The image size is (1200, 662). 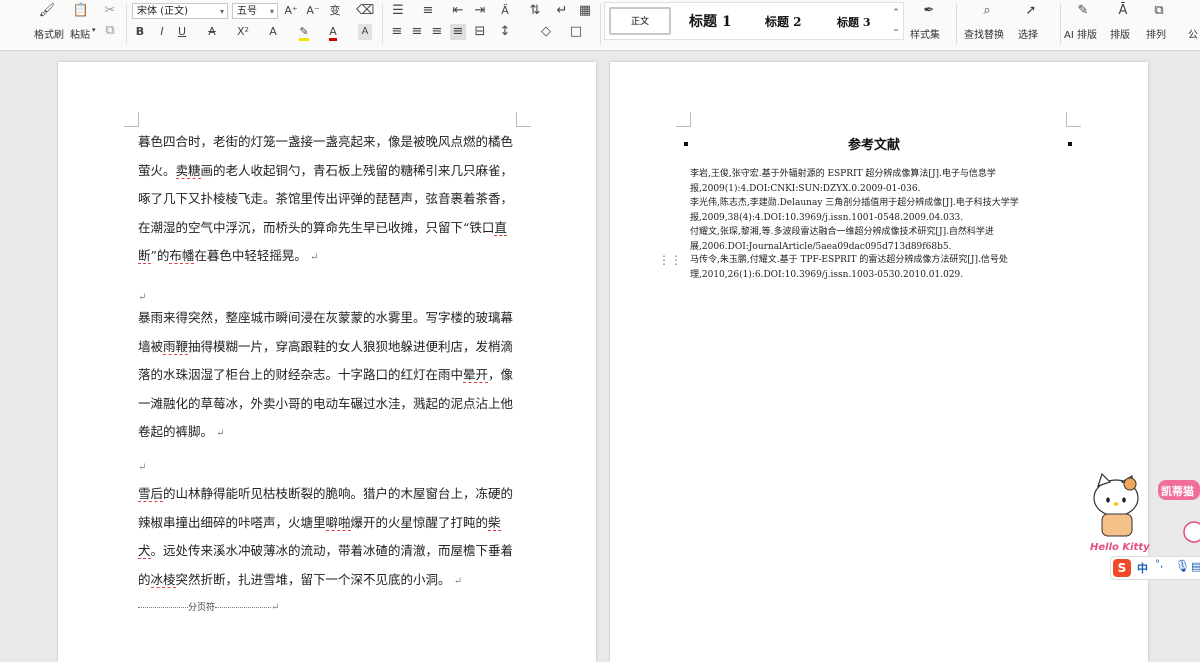 I want to click on underline-icon: U, so click(x=182, y=32).